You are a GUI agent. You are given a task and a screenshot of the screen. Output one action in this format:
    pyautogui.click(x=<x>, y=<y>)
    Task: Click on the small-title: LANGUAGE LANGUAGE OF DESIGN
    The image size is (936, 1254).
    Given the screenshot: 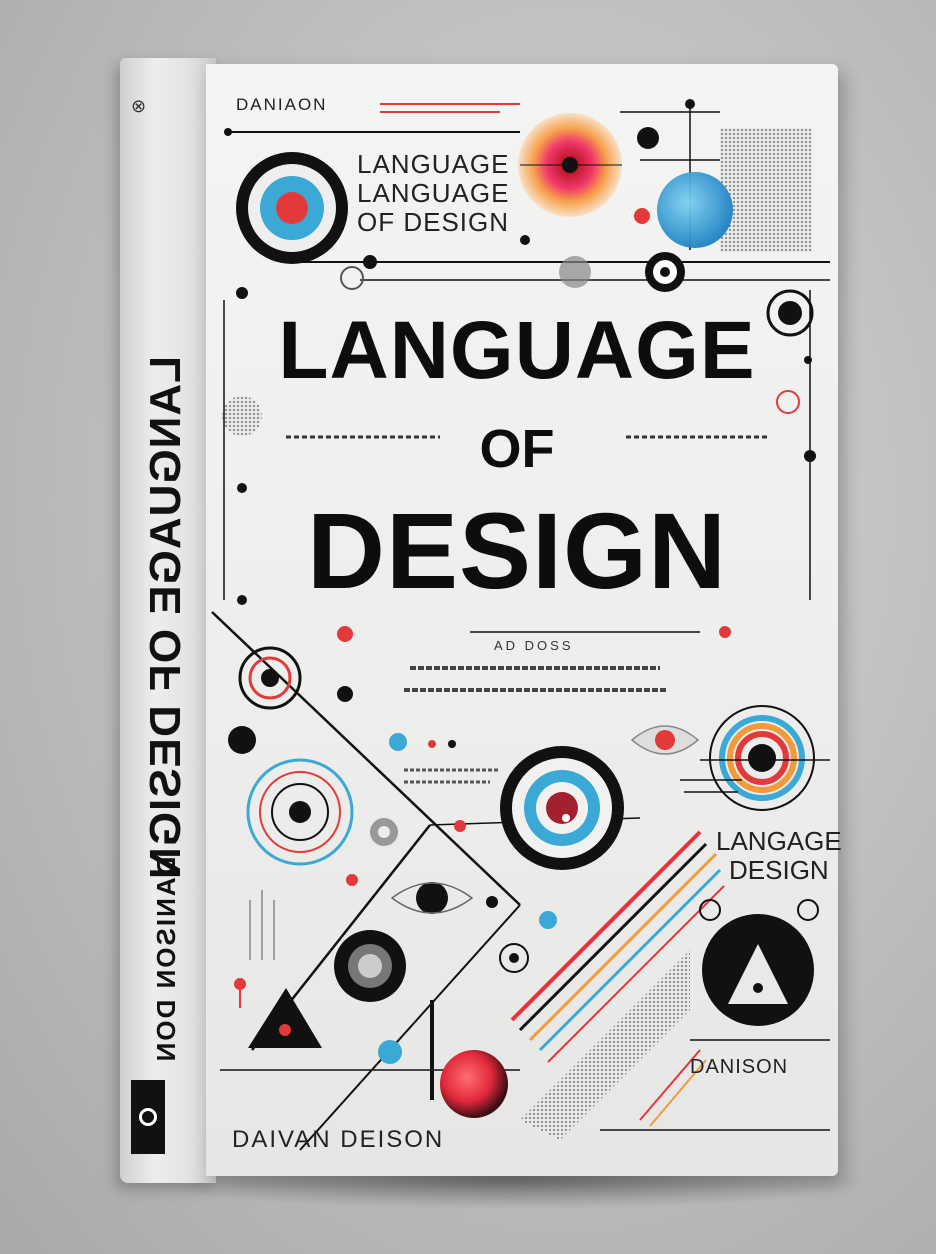 What is the action you would take?
    pyautogui.click(x=433, y=193)
    